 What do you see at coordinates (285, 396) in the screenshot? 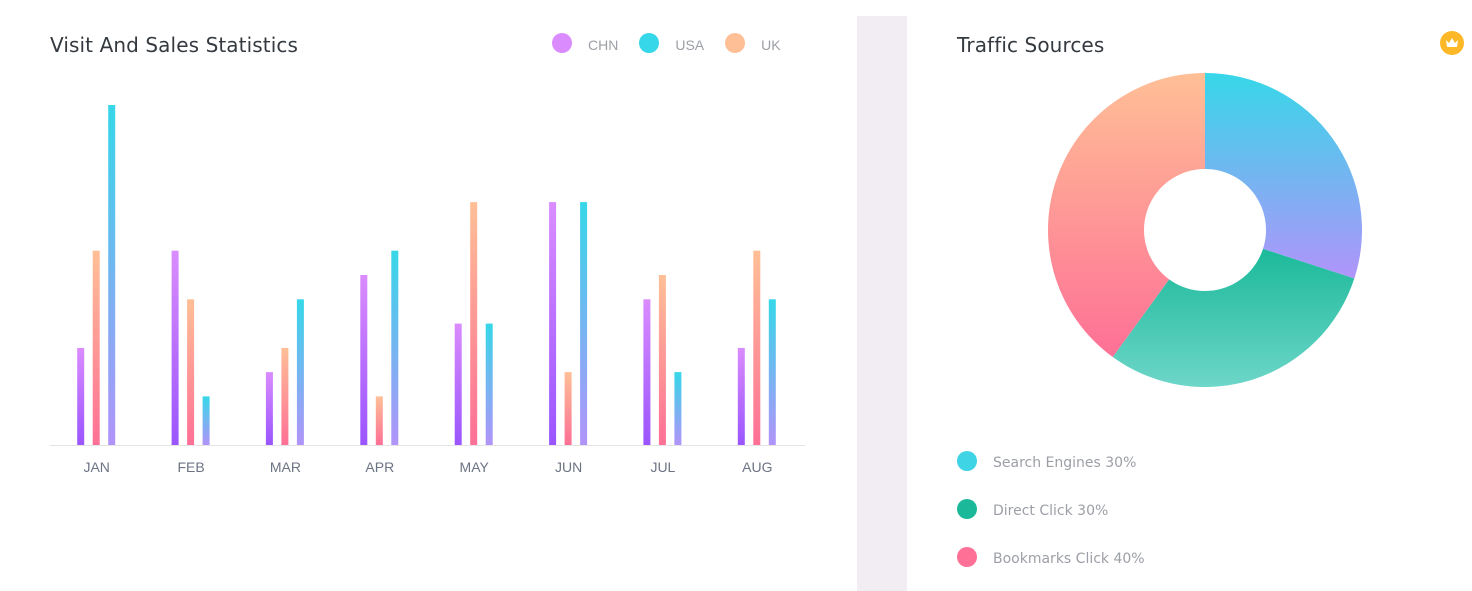
I see `bar-uk-mar` at bounding box center [285, 396].